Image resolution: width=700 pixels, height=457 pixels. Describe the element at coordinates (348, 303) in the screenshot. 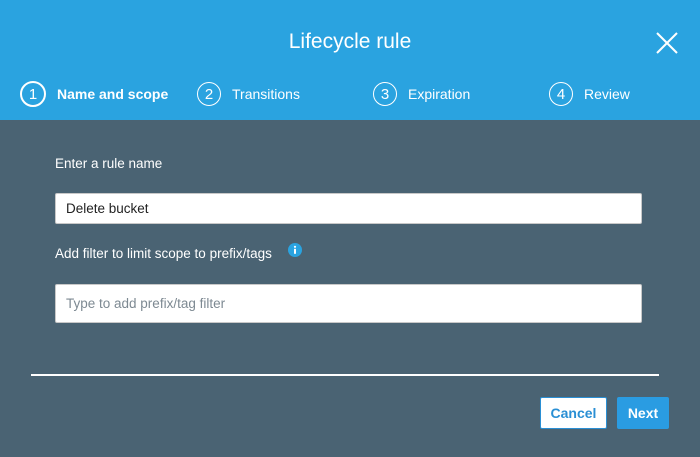

I see `prefix-tag-filter-input` at that location.